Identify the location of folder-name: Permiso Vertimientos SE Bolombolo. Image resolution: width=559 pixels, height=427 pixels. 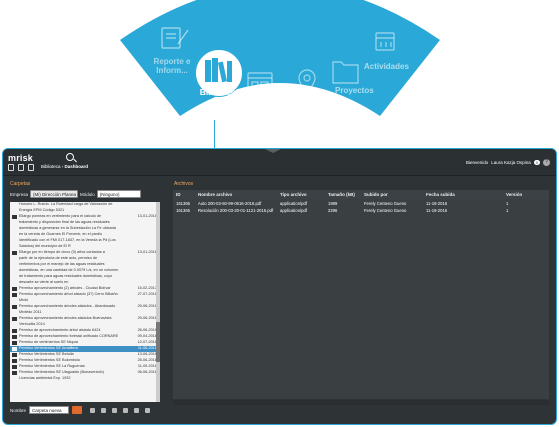
(49, 360).